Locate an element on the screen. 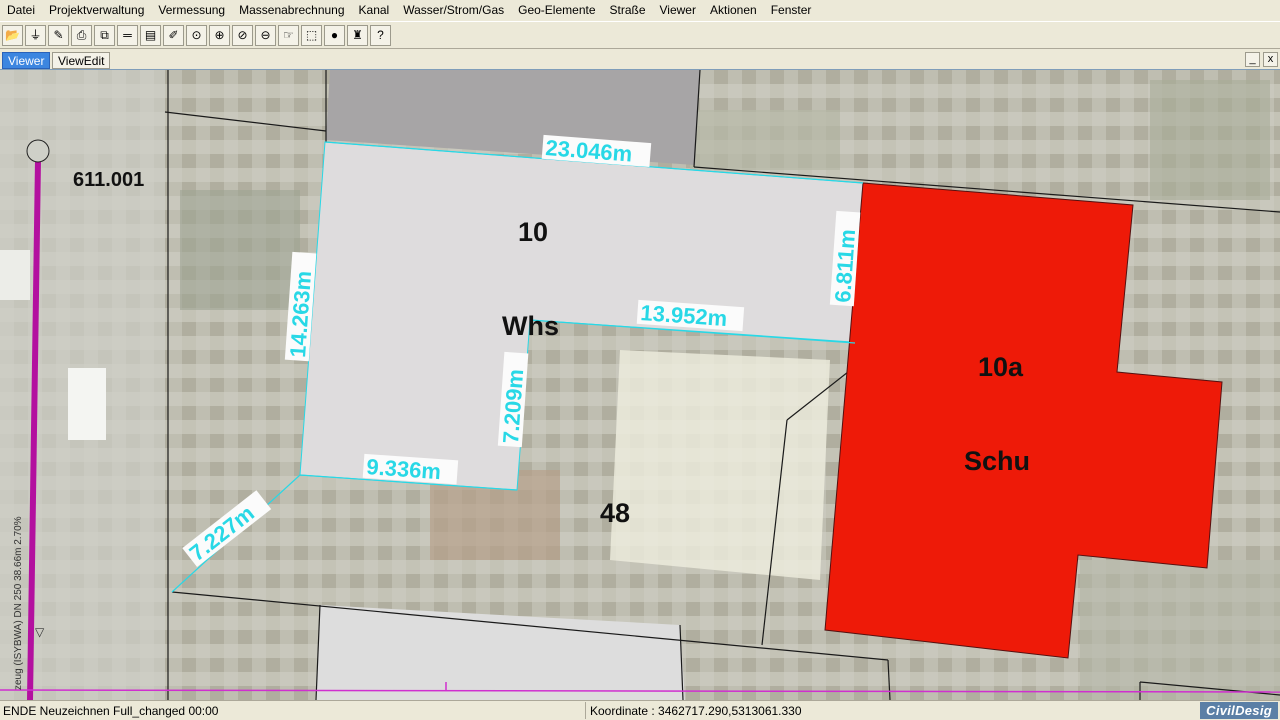  layer-settings-icon: ✎ is located at coordinates (58, 35).